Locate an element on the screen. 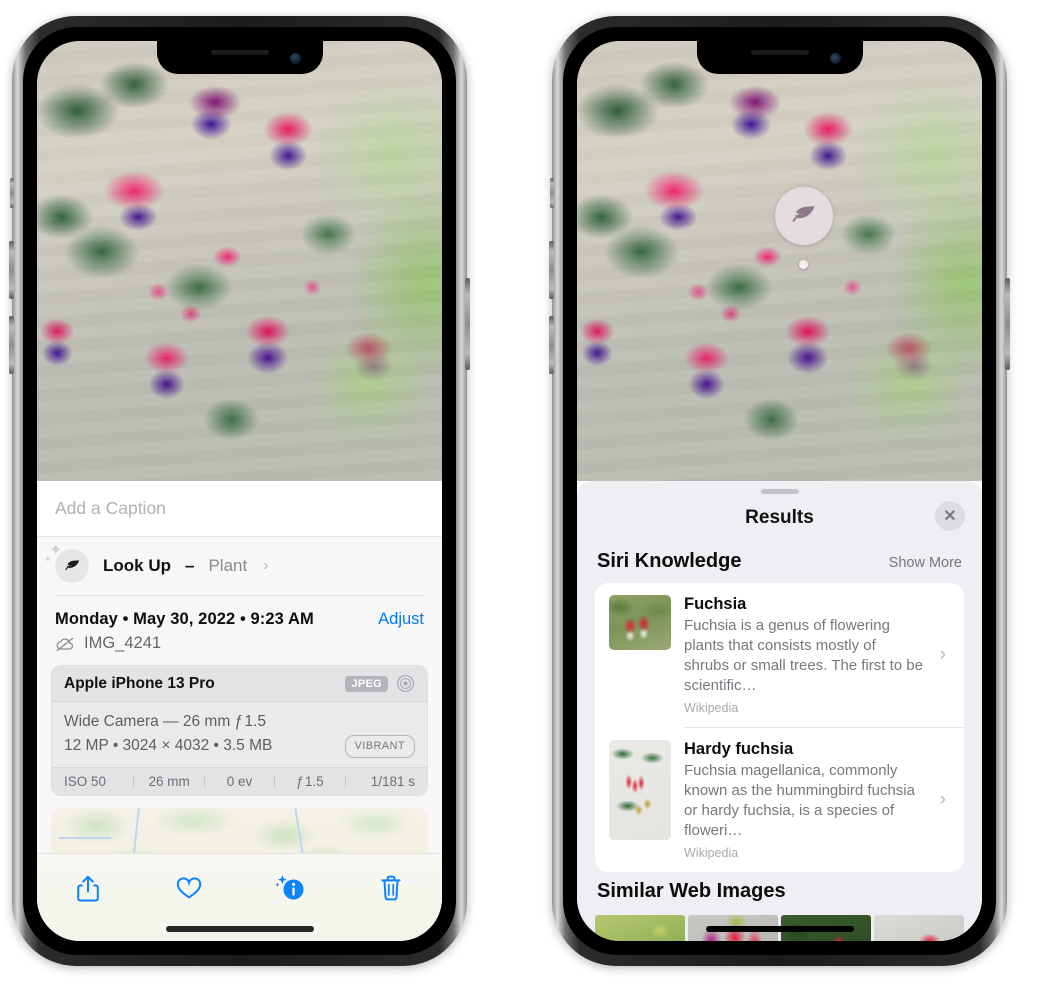  siri-knowledge-header: Siri Knowledge Show More is located at coordinates (779, 562).